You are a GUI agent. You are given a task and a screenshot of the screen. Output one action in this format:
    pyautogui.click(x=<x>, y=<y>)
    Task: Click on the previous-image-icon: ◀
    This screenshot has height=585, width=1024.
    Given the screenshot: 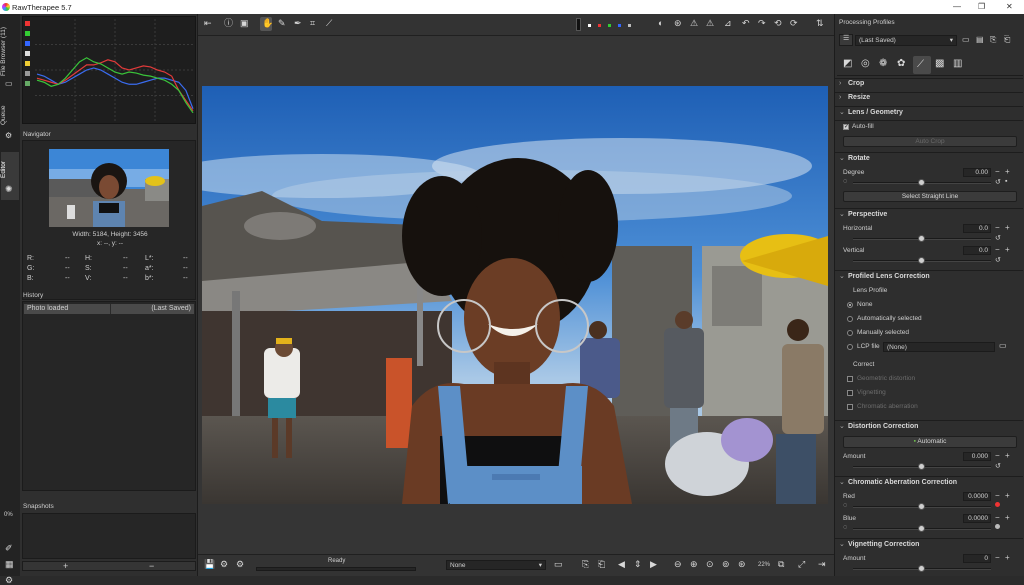 What is the action you would take?
    pyautogui.click(x=621, y=564)
    